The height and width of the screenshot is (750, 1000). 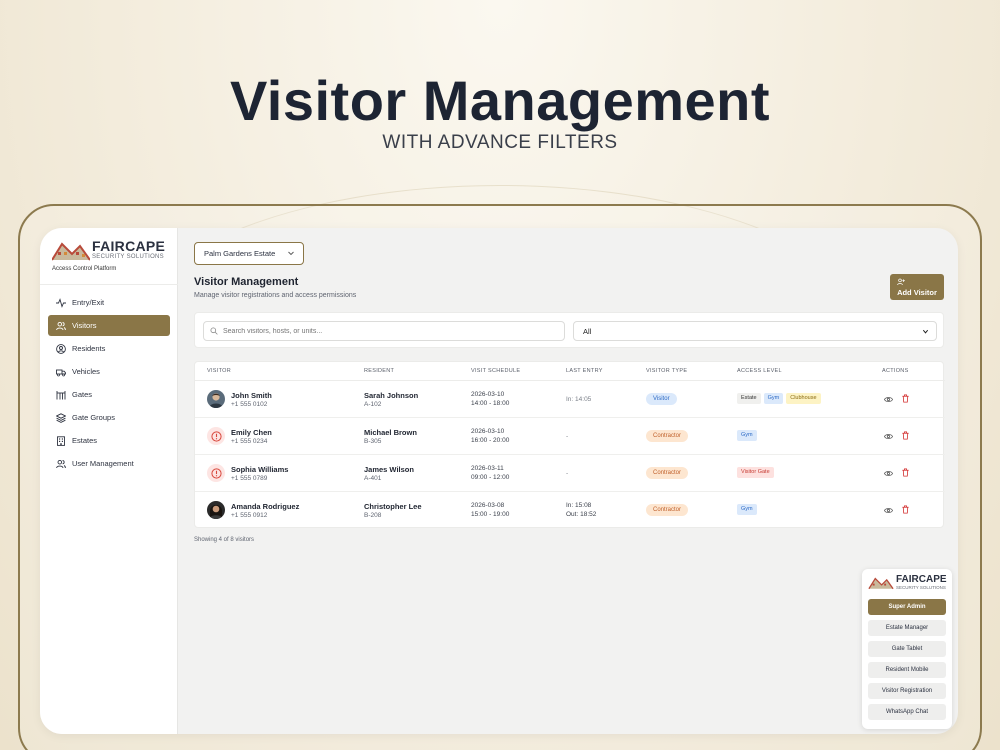 I want to click on resident-name: James Wilson, so click(x=389, y=469).